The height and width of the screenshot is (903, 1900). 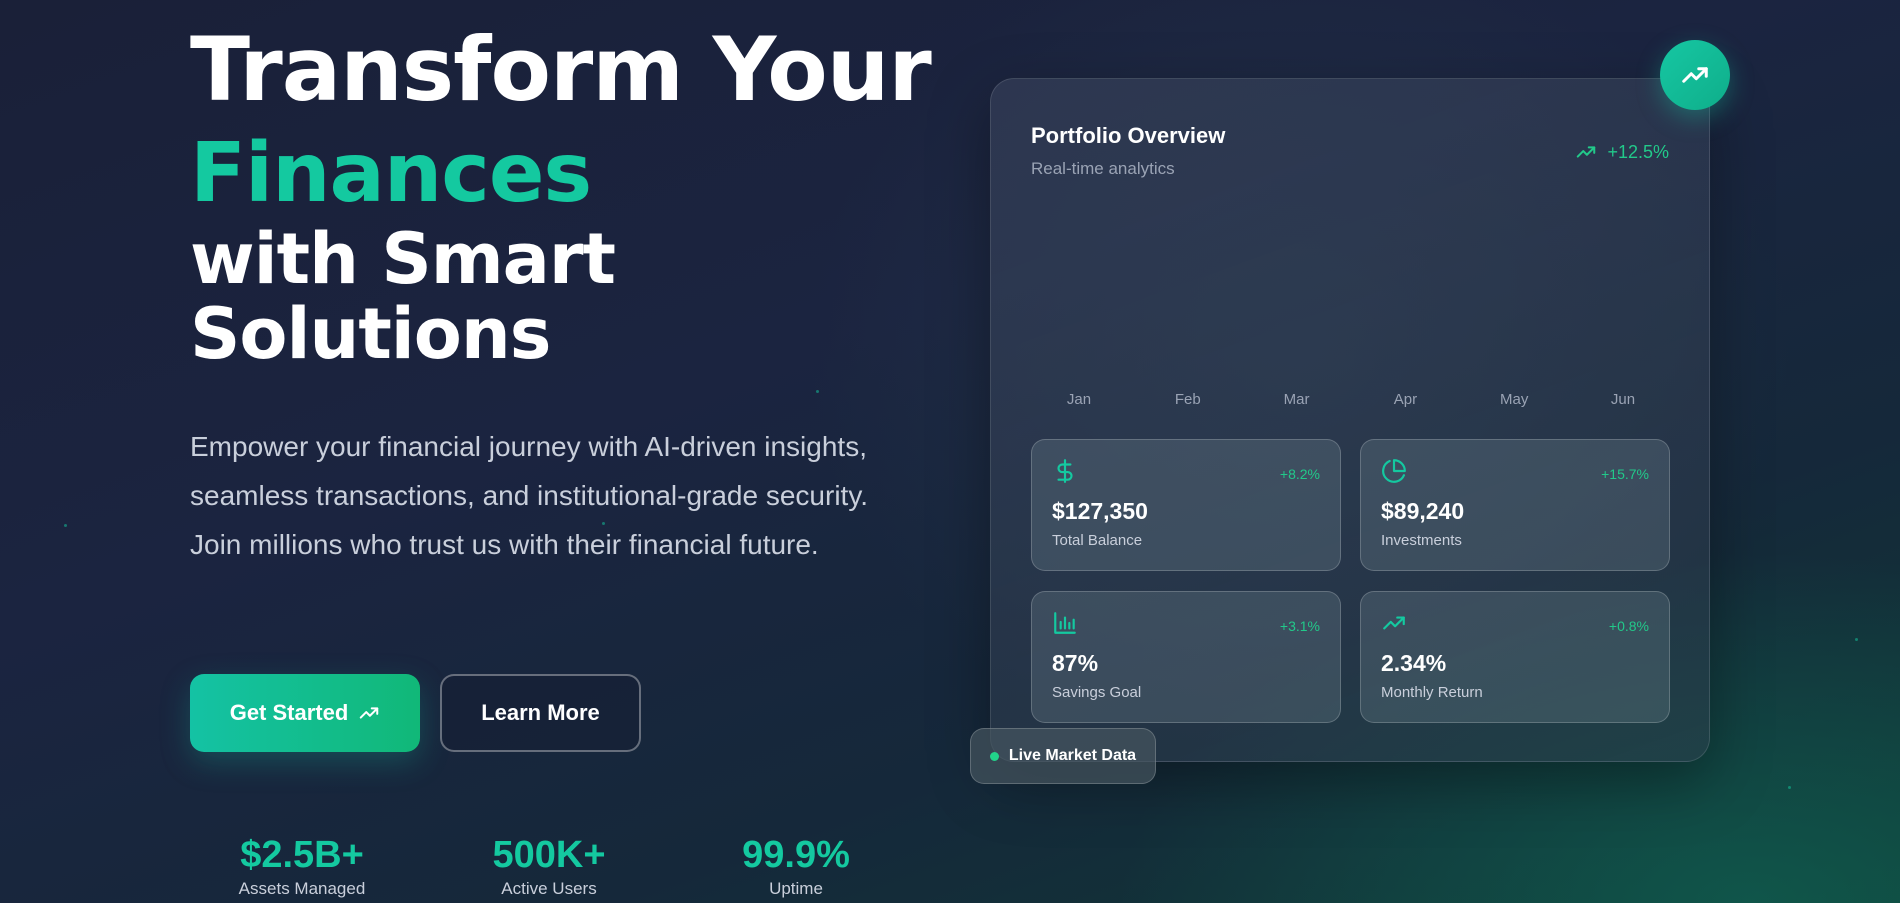 What do you see at coordinates (289, 712) in the screenshot?
I see `get-started-label: Get Started` at bounding box center [289, 712].